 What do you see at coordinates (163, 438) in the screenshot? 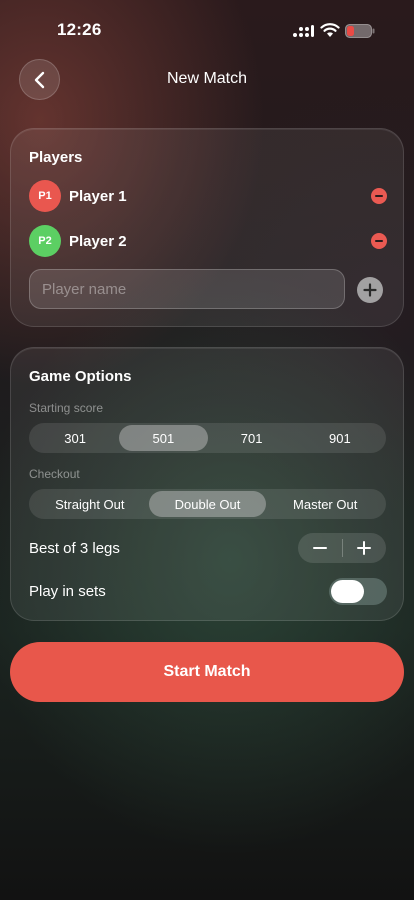
I see `segment-501: 501` at bounding box center [163, 438].